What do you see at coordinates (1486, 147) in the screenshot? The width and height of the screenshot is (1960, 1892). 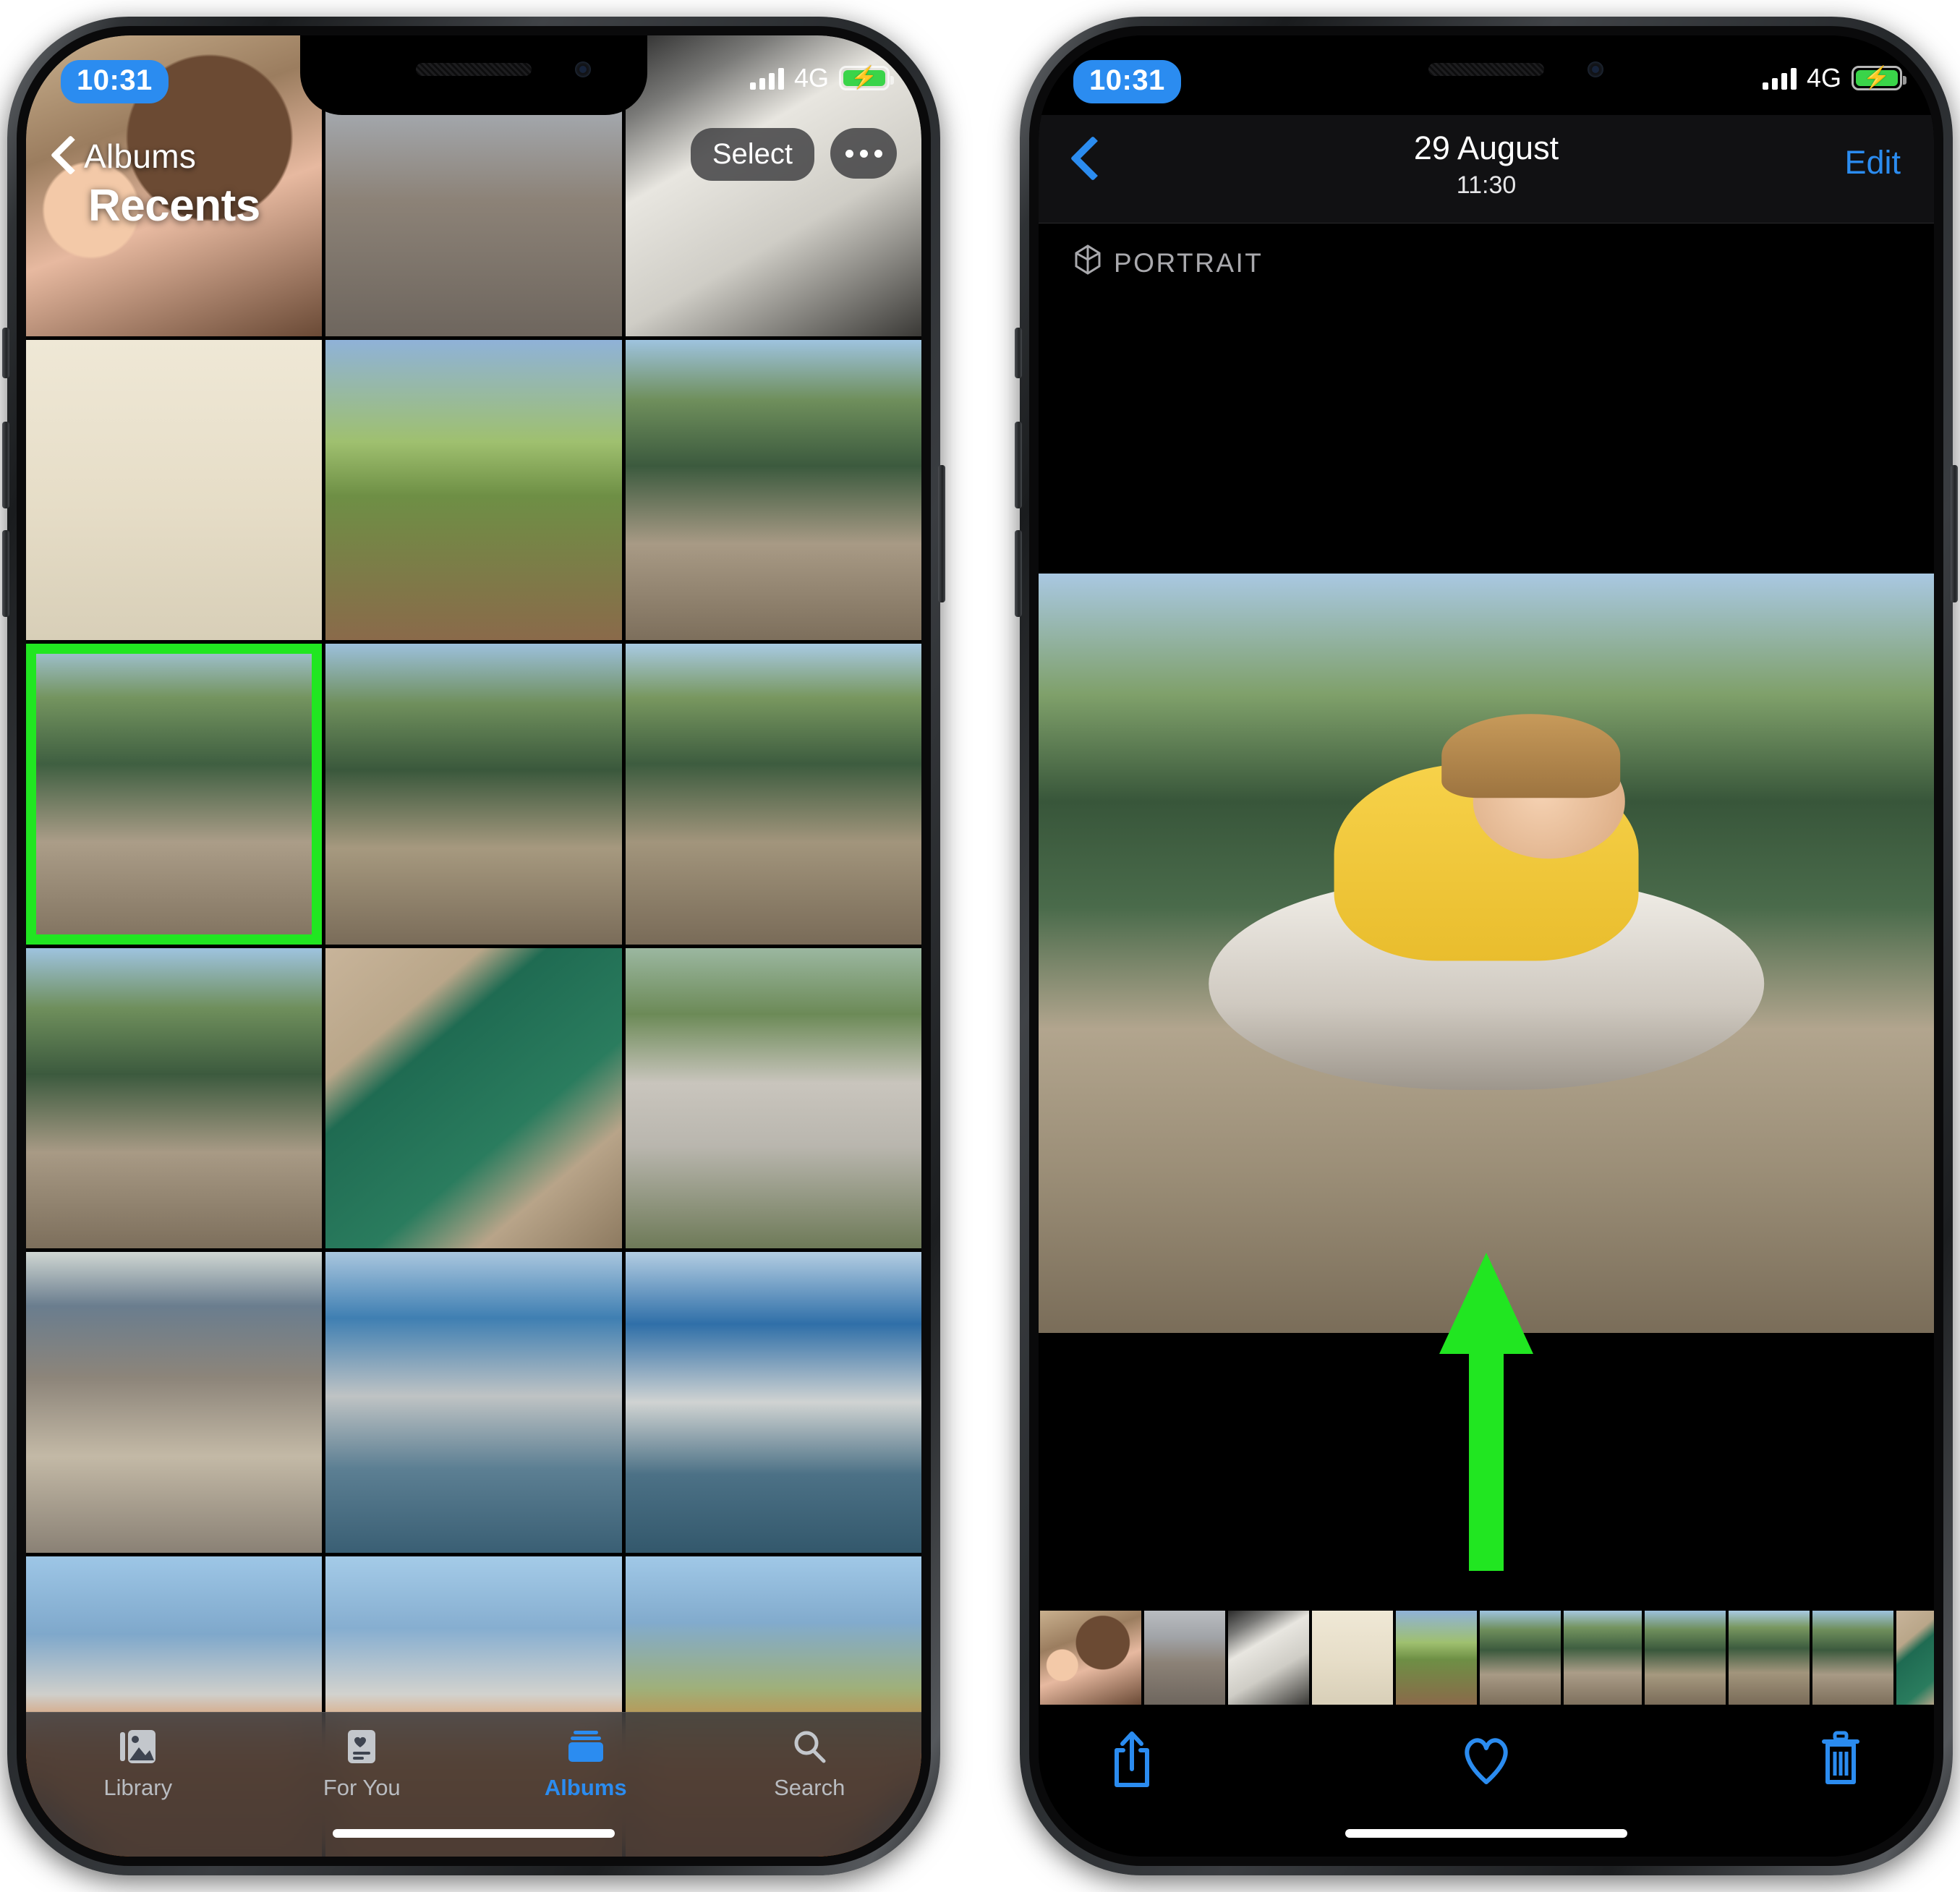 I see `photo-date: 29 August` at bounding box center [1486, 147].